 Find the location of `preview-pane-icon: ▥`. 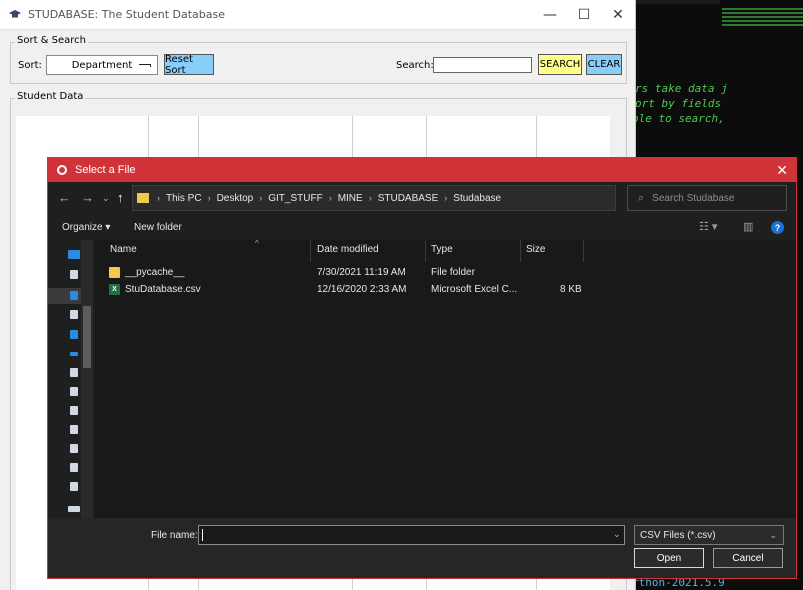

preview-pane-icon: ▥ is located at coordinates (748, 226).